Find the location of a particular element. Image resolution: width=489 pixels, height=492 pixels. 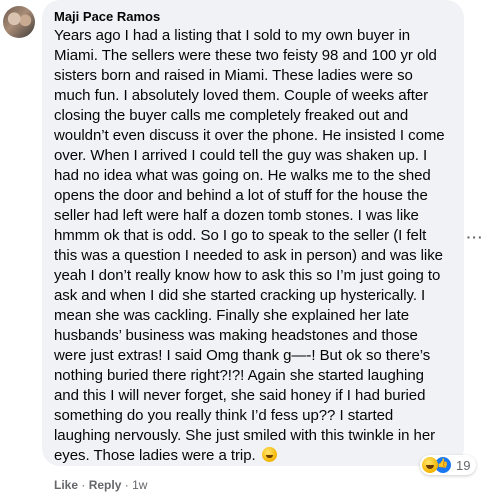

reply-button: Reply is located at coordinates (105, 485).